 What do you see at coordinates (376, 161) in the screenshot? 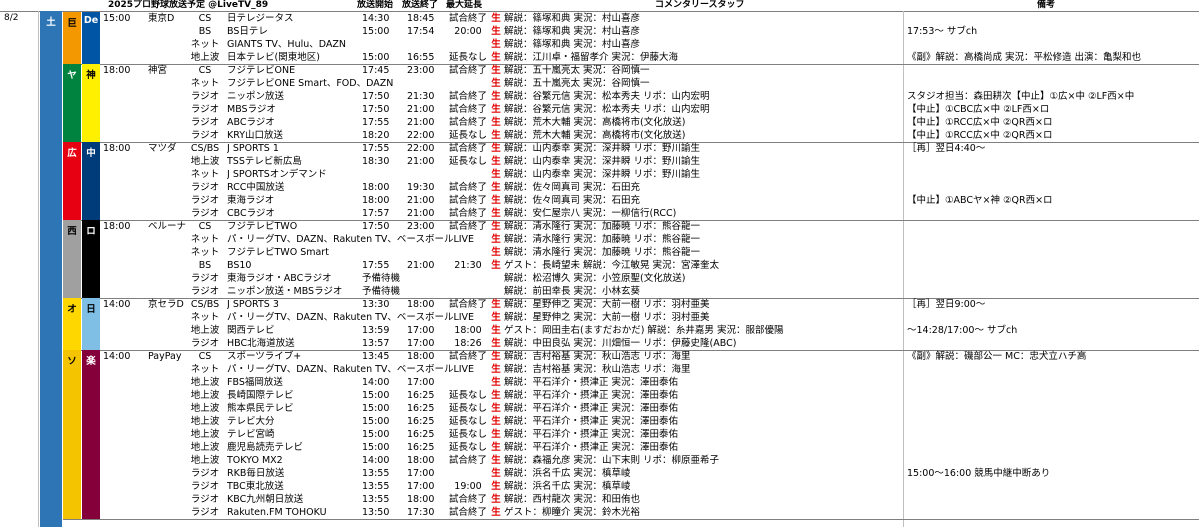
I see `start-time: 18:30` at bounding box center [376, 161].